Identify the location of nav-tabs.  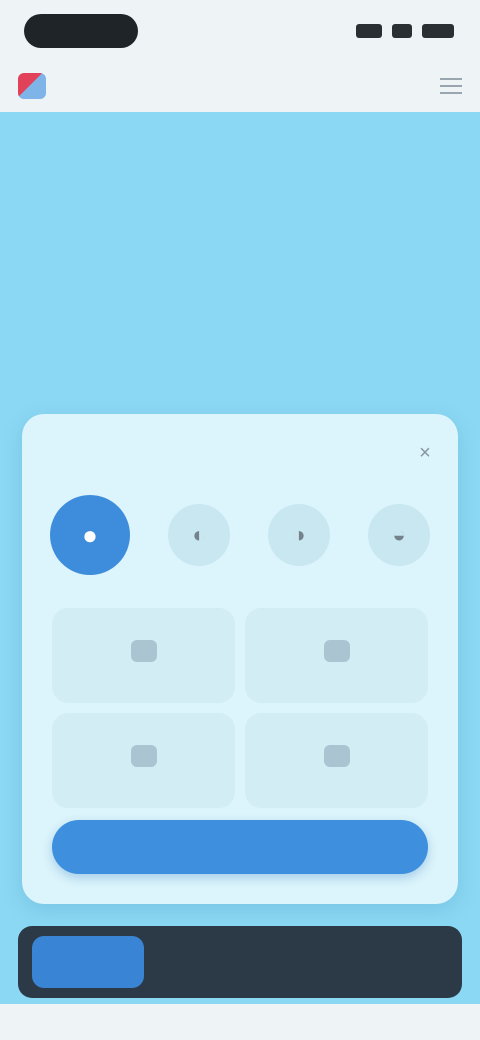
(252, 86).